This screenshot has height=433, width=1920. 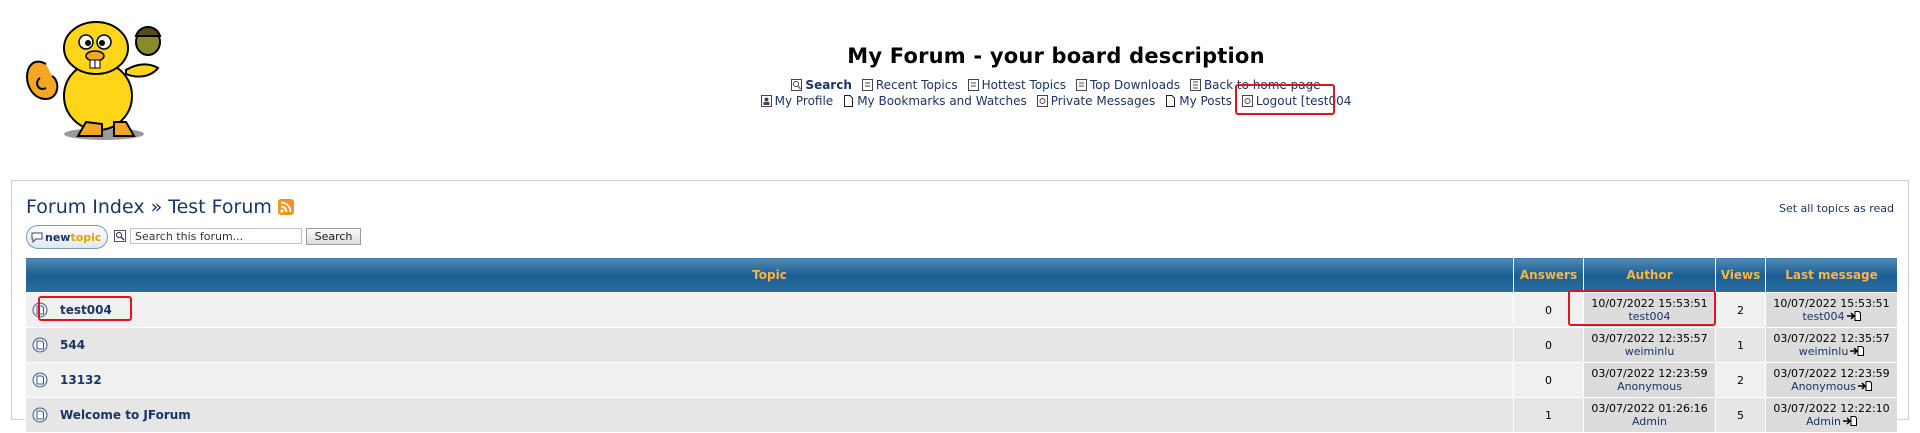 I want to click on topics-header-row: Topic Answers Author Views Last message, so click(x=961, y=275).